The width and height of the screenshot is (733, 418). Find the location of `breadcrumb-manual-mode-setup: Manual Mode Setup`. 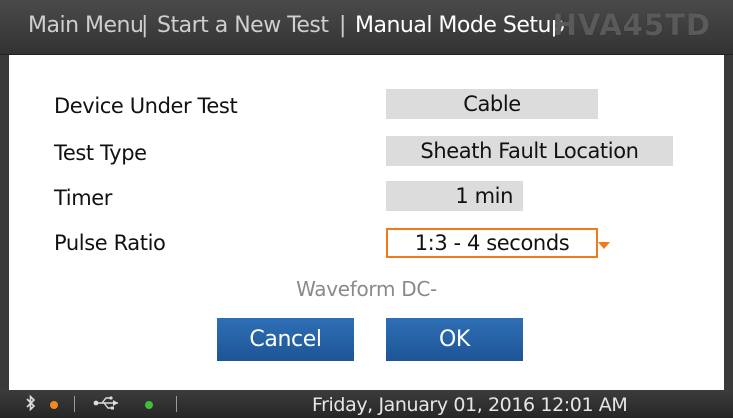

breadcrumb-manual-mode-setup: Manual Mode Setup is located at coordinates (460, 25).